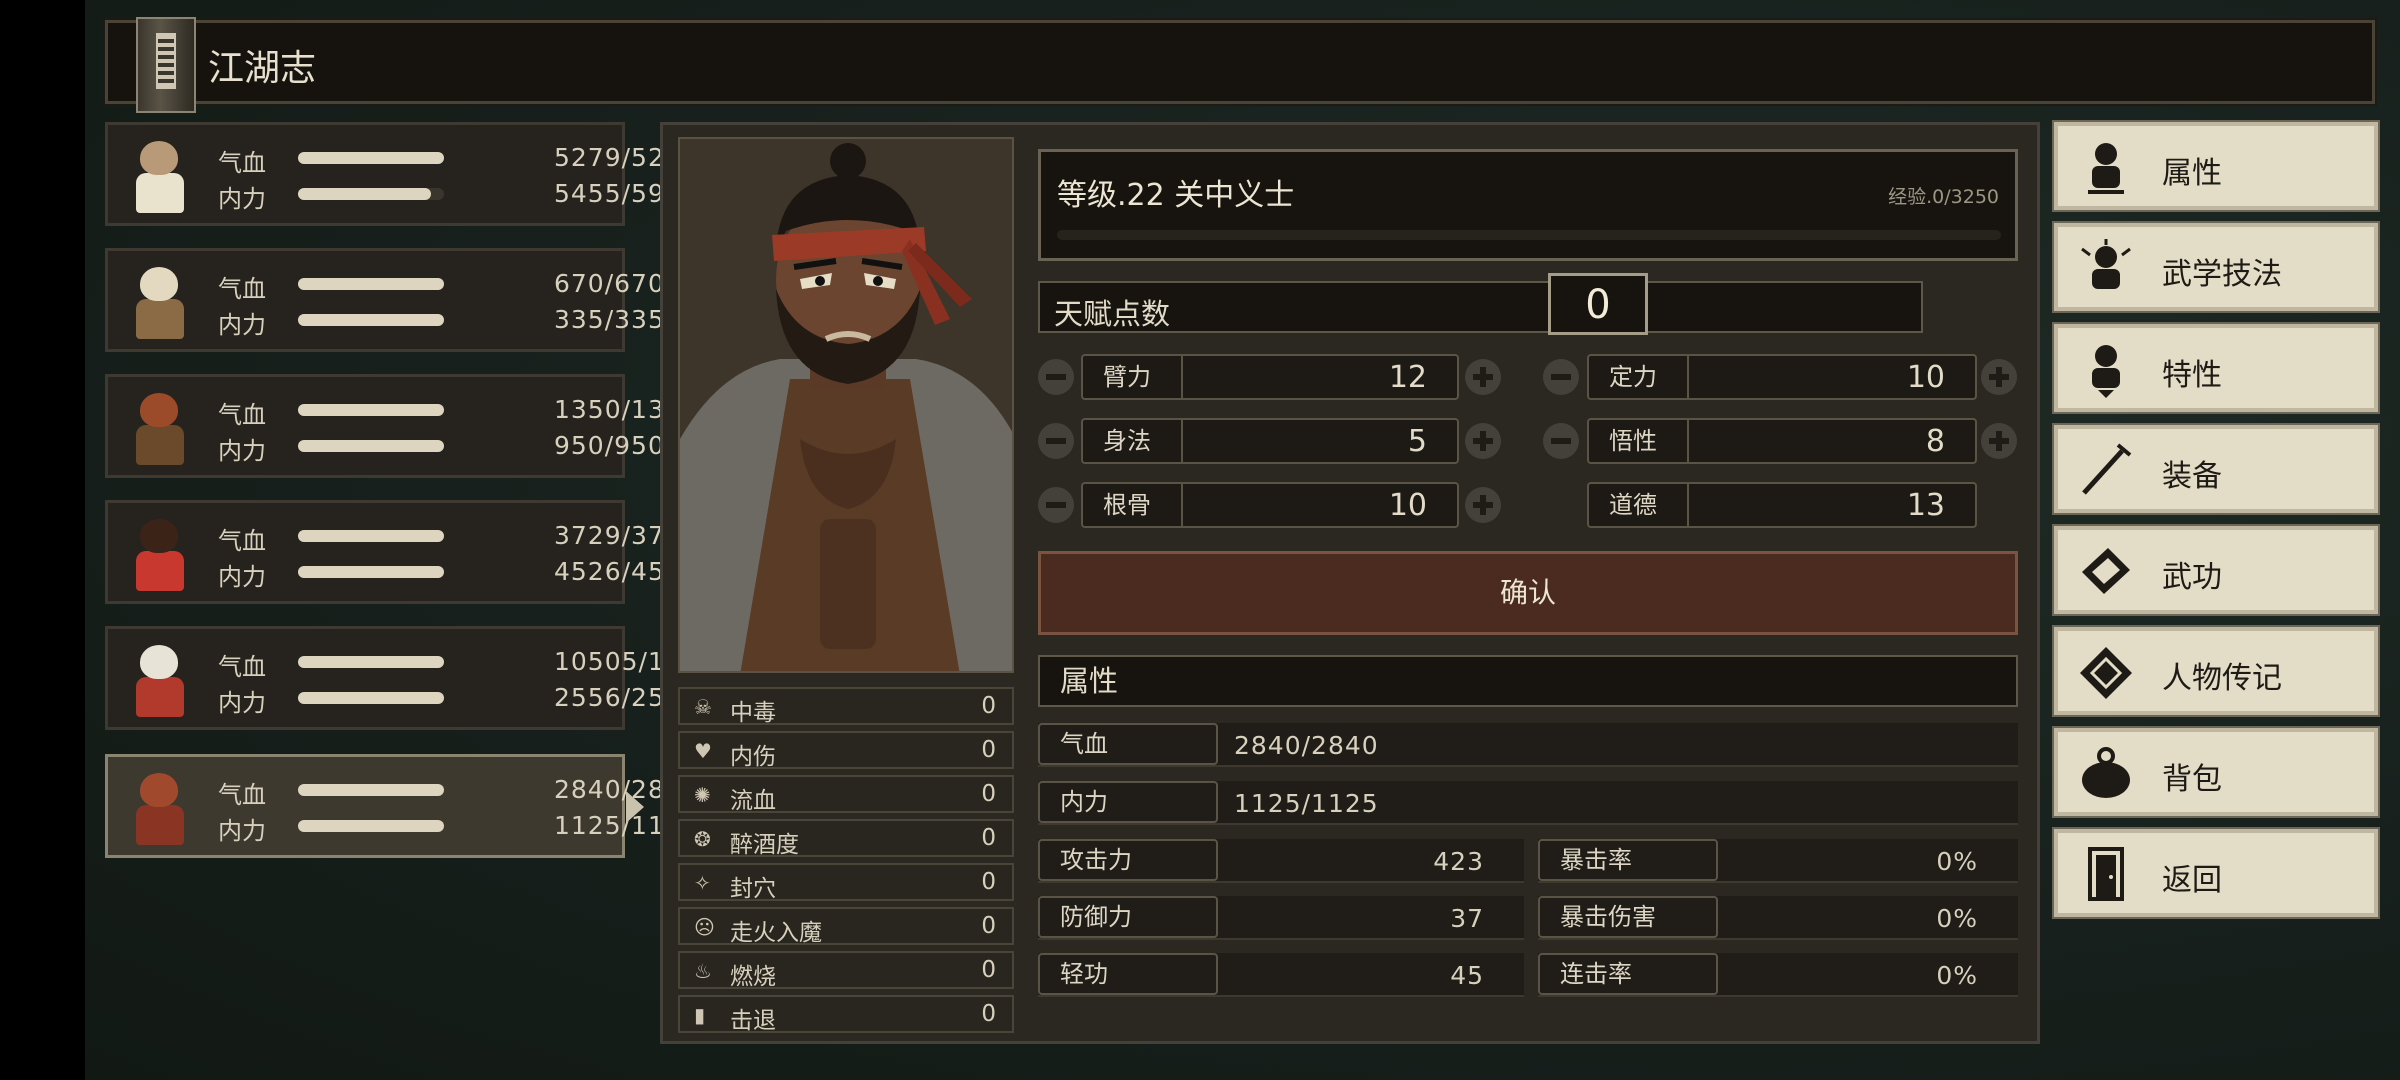 The height and width of the screenshot is (1080, 2400). Describe the element at coordinates (1407, 505) in the screenshot. I see `attr-gengu-value: 10` at that location.